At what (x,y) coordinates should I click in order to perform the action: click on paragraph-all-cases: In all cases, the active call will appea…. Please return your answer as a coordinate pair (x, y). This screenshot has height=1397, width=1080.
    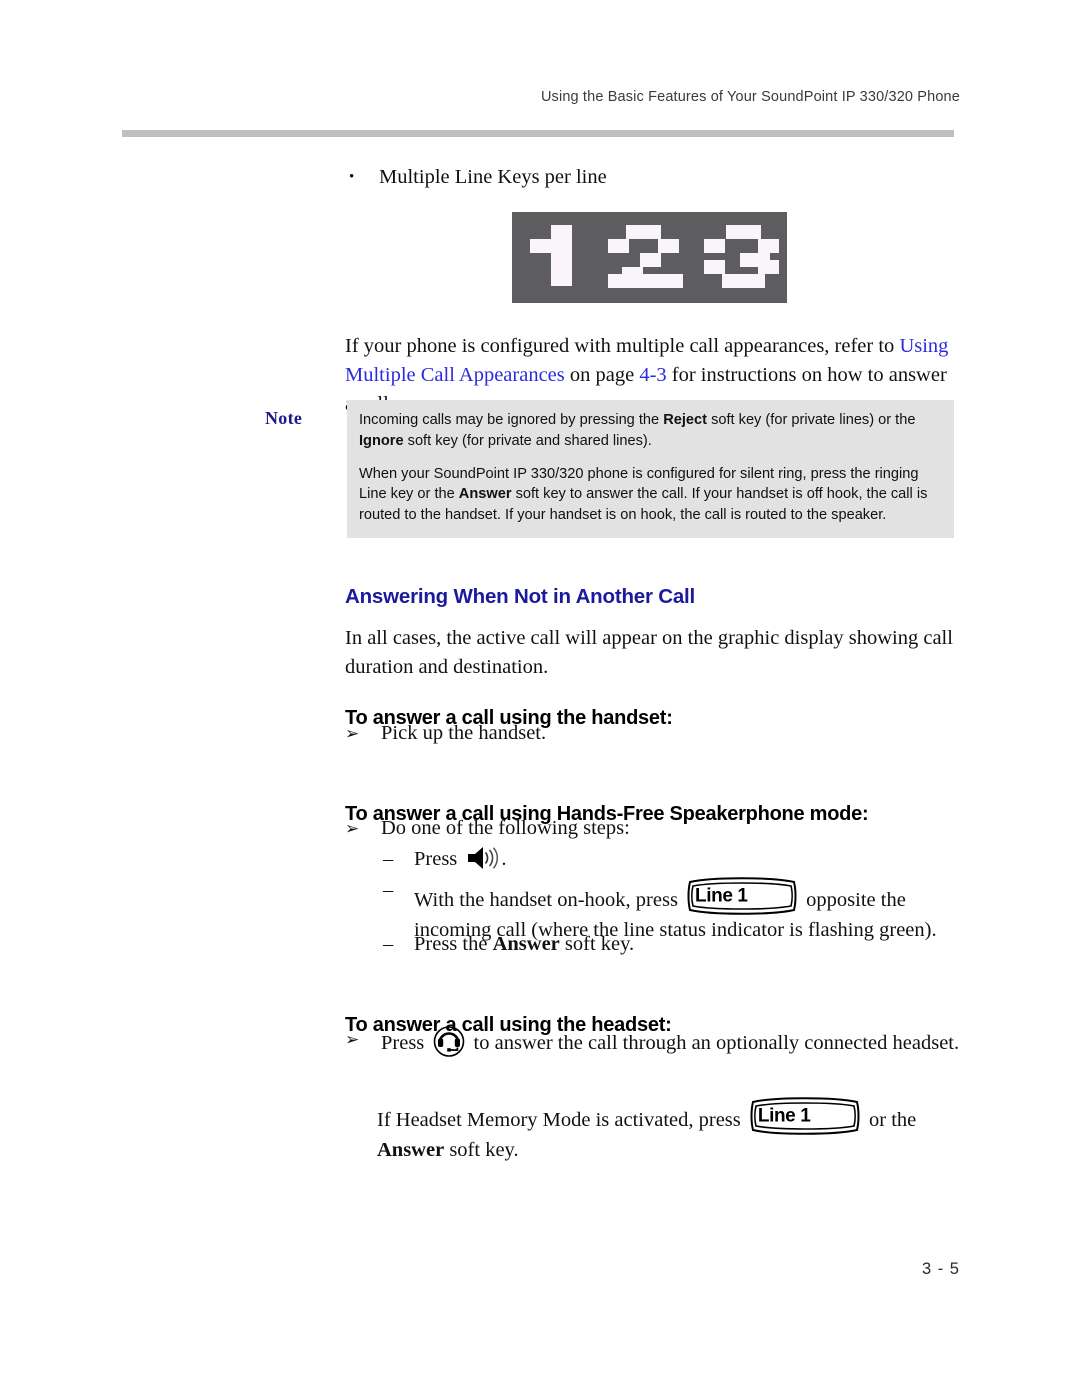
    Looking at the image, I should click on (649, 652).